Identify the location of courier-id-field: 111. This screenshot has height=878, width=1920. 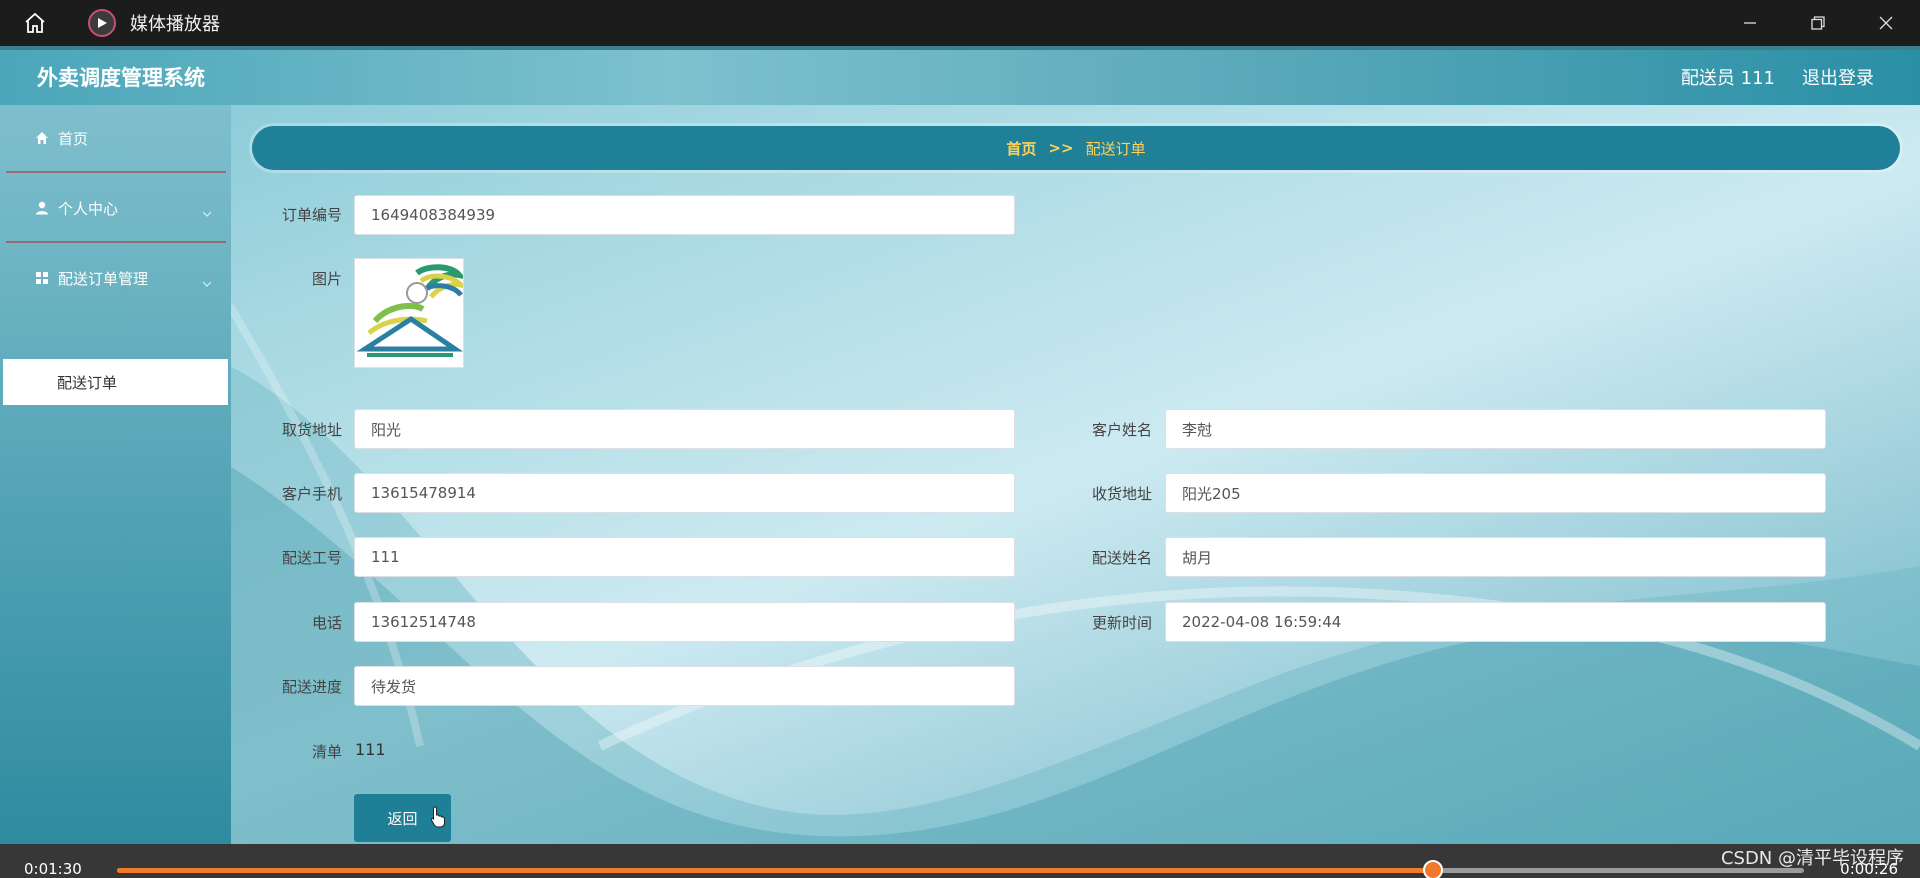
(684, 557).